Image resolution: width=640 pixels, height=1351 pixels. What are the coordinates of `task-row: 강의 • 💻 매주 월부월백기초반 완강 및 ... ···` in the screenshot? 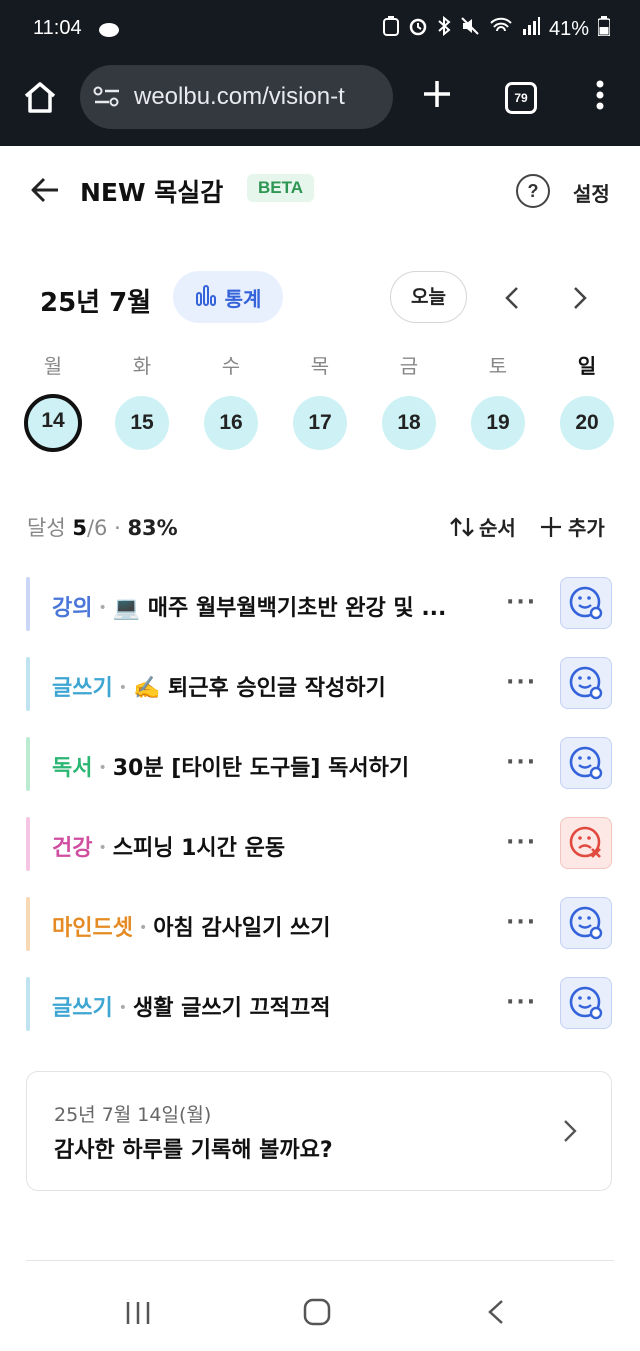 It's located at (321, 604).